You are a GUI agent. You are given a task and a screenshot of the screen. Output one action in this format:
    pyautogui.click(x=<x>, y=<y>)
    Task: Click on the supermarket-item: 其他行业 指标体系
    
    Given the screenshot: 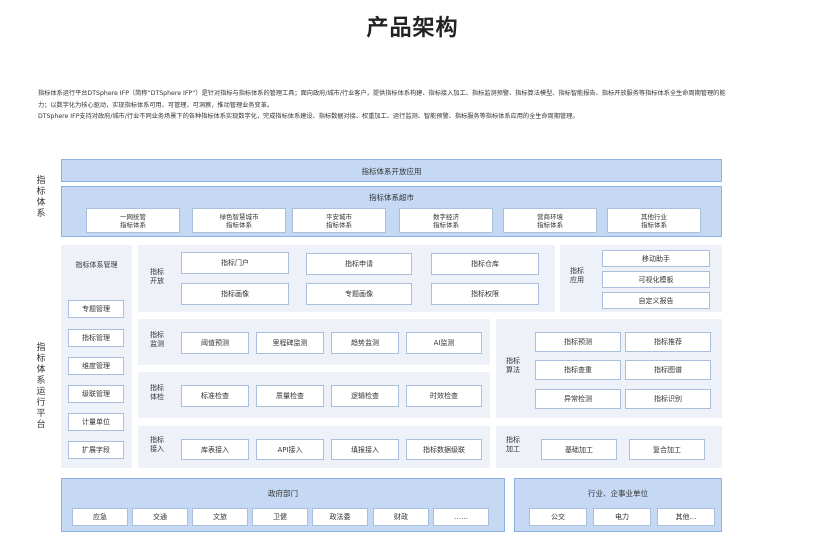 What is the action you would take?
    pyautogui.click(x=654, y=220)
    